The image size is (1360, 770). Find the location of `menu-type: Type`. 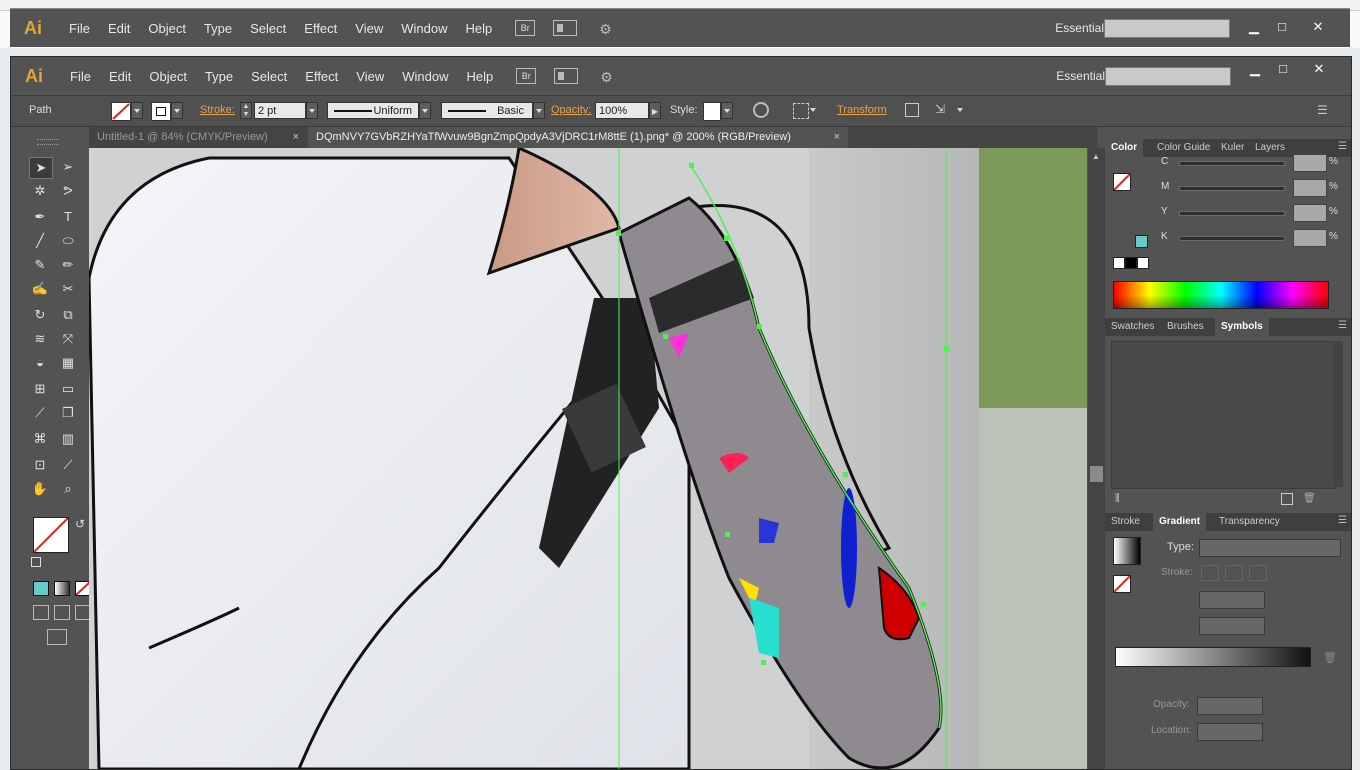

menu-type: Type is located at coordinates (219, 76).